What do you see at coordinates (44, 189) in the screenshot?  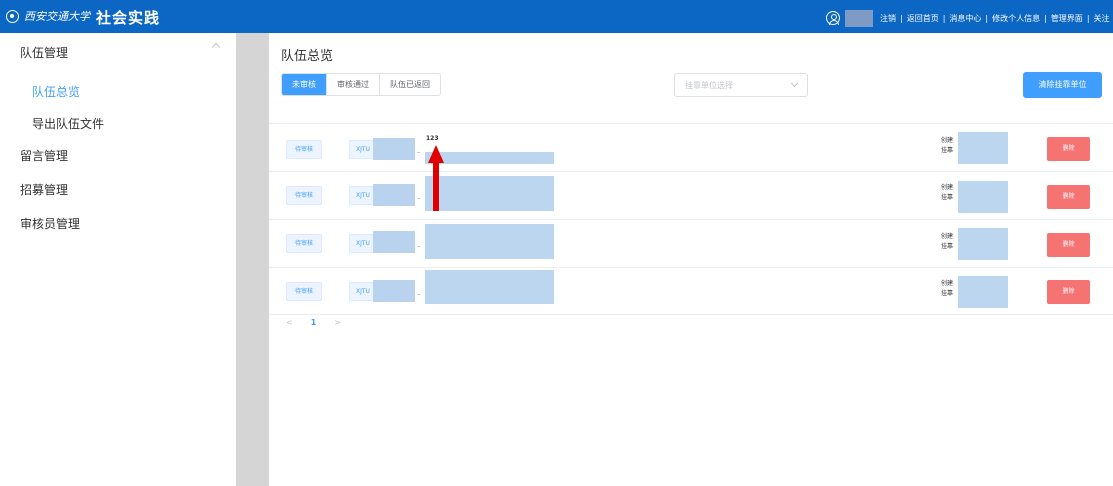 I see `sidebar-group-recruit: 招募管理` at bounding box center [44, 189].